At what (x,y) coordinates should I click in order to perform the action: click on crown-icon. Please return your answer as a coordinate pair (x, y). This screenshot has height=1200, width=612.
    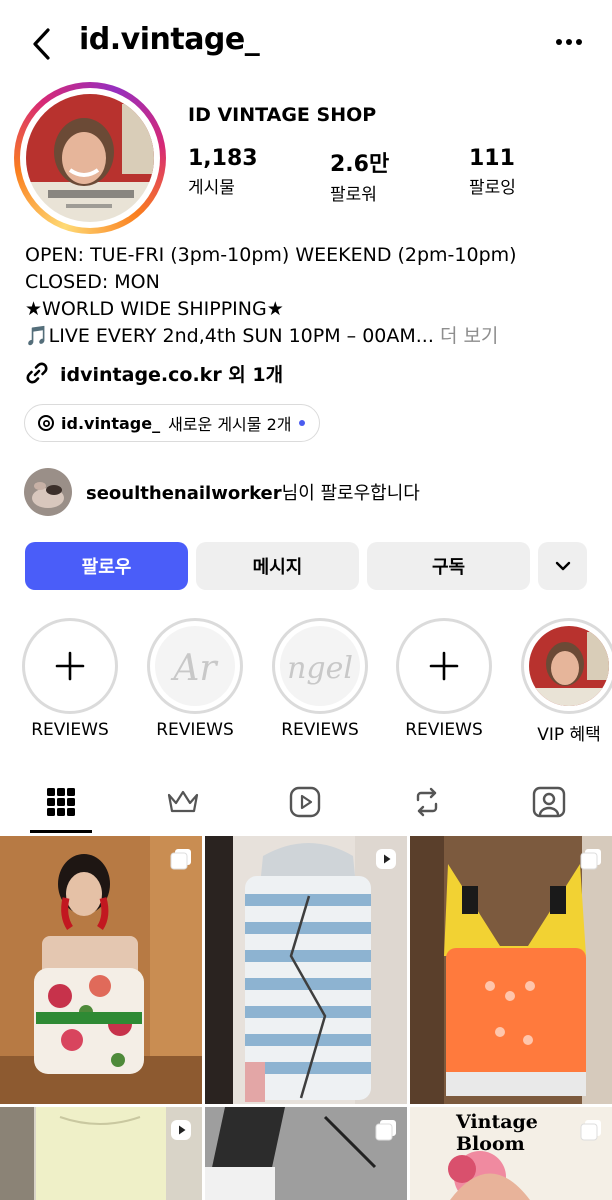
    Looking at the image, I should click on (183, 801).